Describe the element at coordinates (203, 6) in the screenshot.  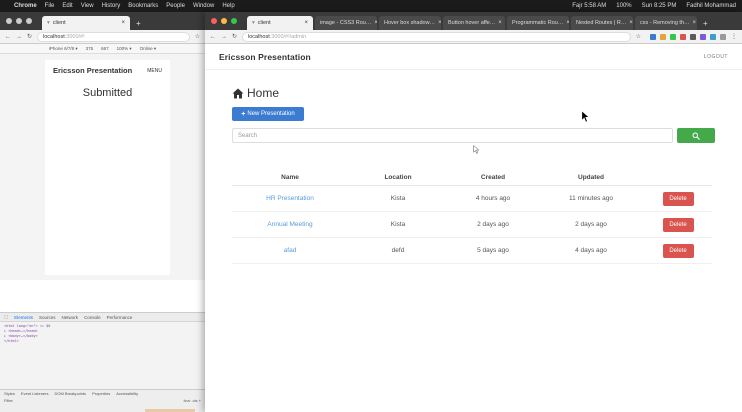
I see `menu-window: Window` at that location.